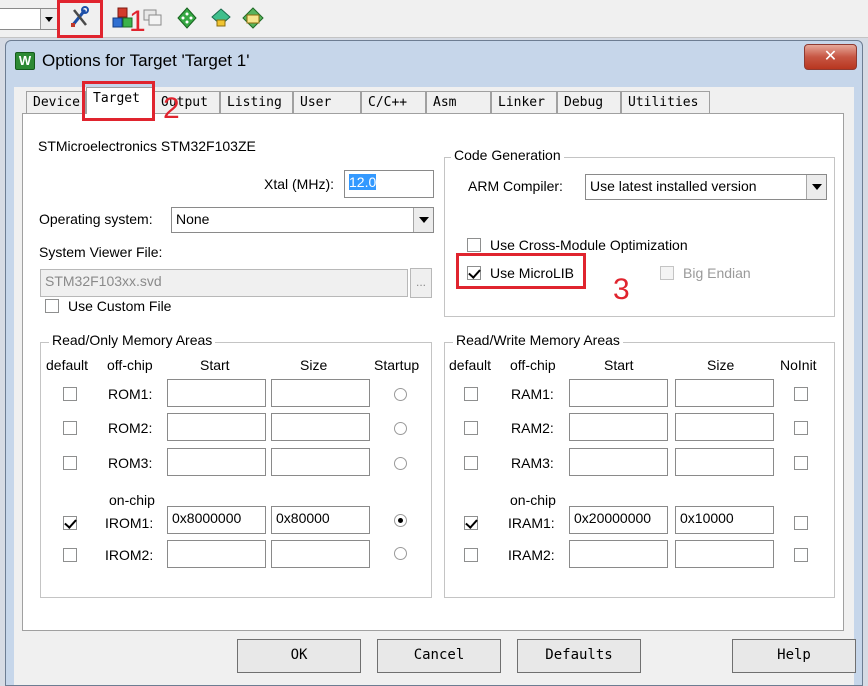 The width and height of the screenshot is (868, 686). What do you see at coordinates (458, 102) in the screenshot?
I see `tab-asm: Asm` at bounding box center [458, 102].